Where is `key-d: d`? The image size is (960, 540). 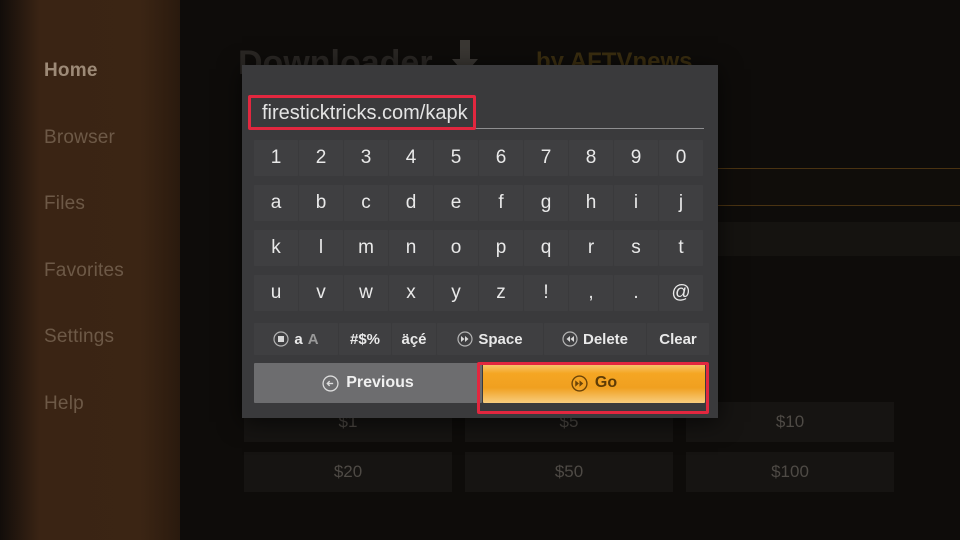 key-d: d is located at coordinates (411, 203).